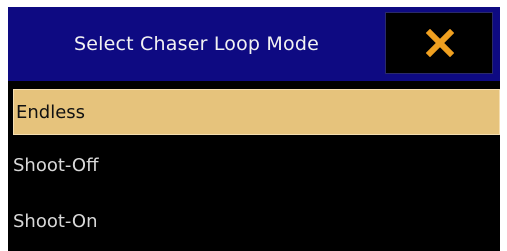  What do you see at coordinates (56, 165) in the screenshot?
I see `option-label: Shoot-Off` at bounding box center [56, 165].